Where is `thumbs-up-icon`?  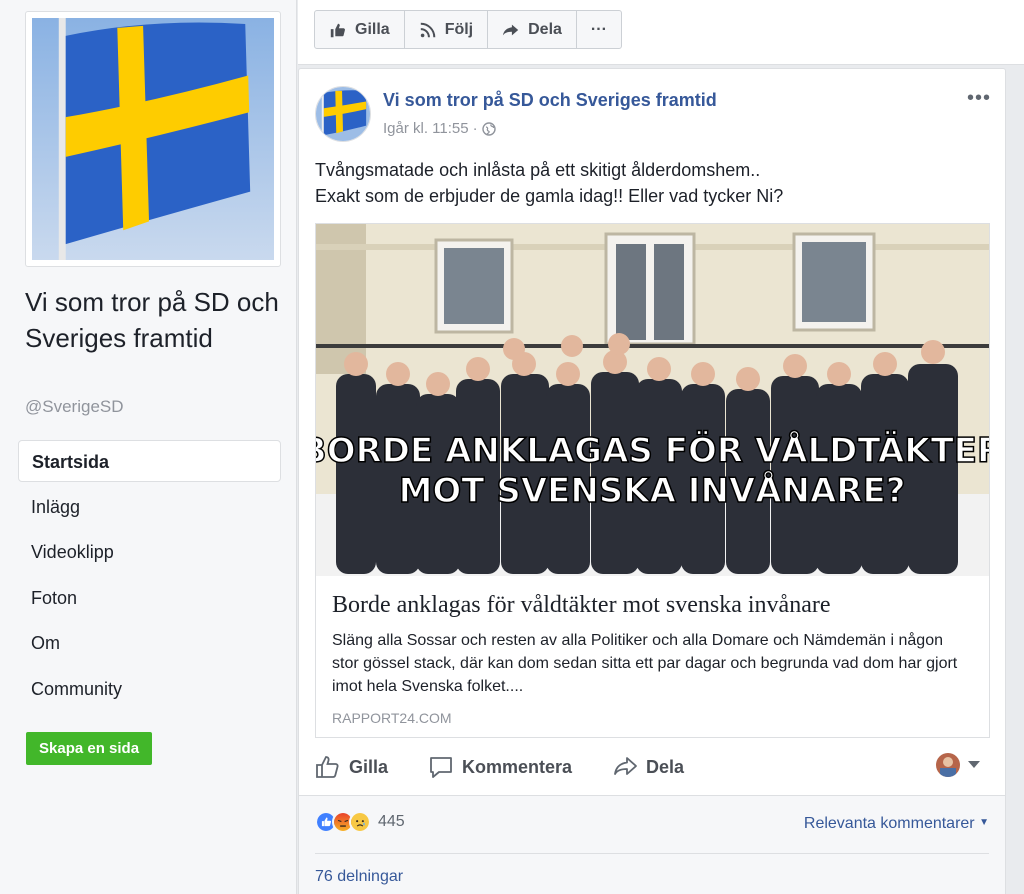 thumbs-up-icon is located at coordinates (337, 30).